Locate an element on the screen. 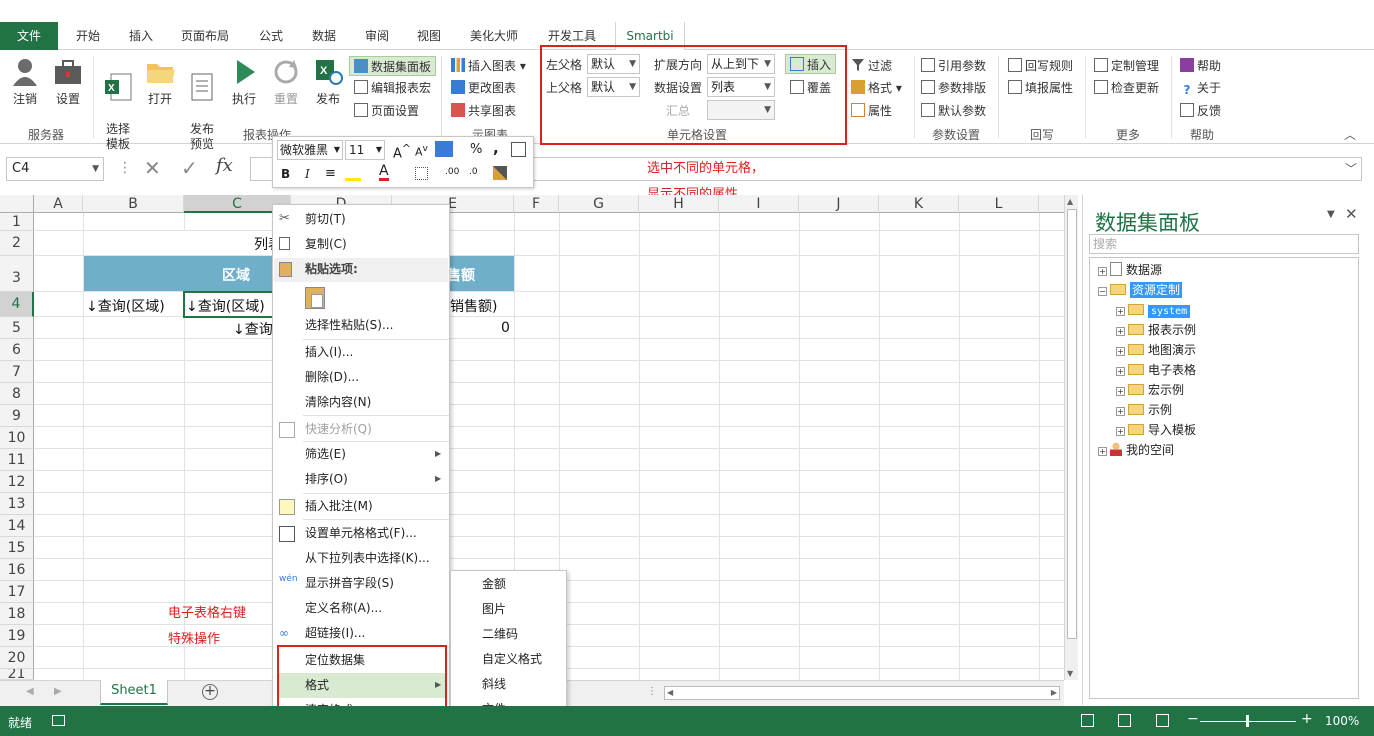 The image size is (1374, 736). menu-sort: 排序(O) is located at coordinates (326, 479).